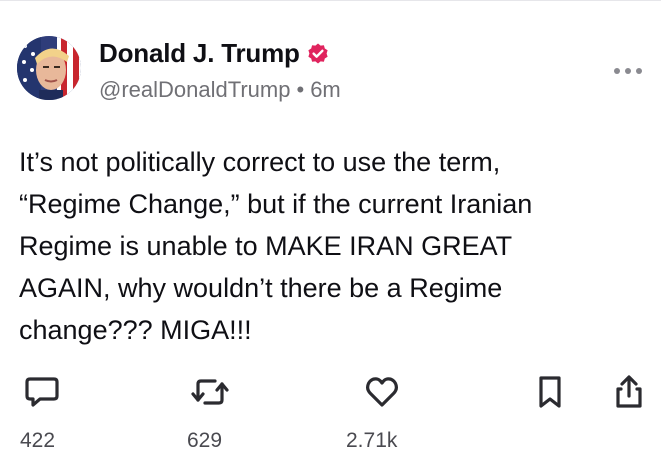 The image size is (661, 461). I want to click on like-button, so click(382, 392).